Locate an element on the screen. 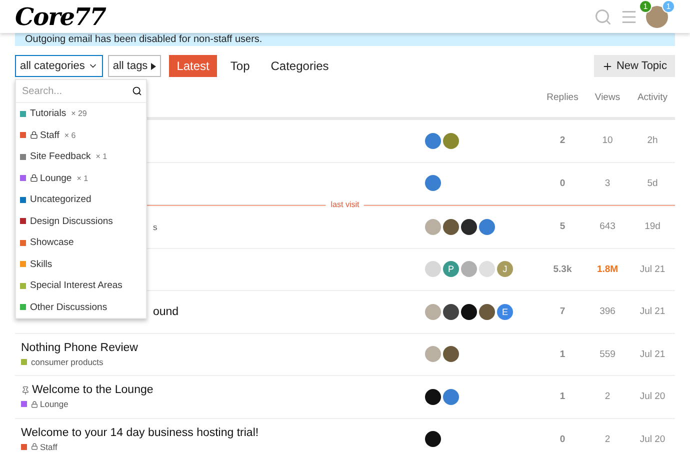 The image size is (690, 457). topic-category: Lounge is located at coordinates (44, 404).